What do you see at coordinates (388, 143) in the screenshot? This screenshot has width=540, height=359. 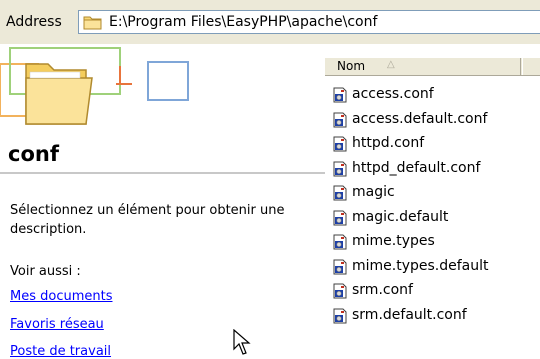 I see `file-name: httpd.conf` at bounding box center [388, 143].